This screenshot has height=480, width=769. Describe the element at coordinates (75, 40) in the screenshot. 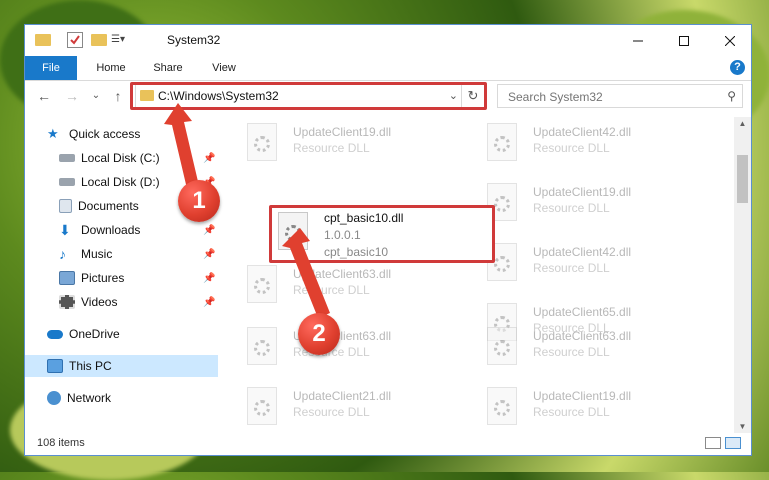

I see `properties-icon` at that location.